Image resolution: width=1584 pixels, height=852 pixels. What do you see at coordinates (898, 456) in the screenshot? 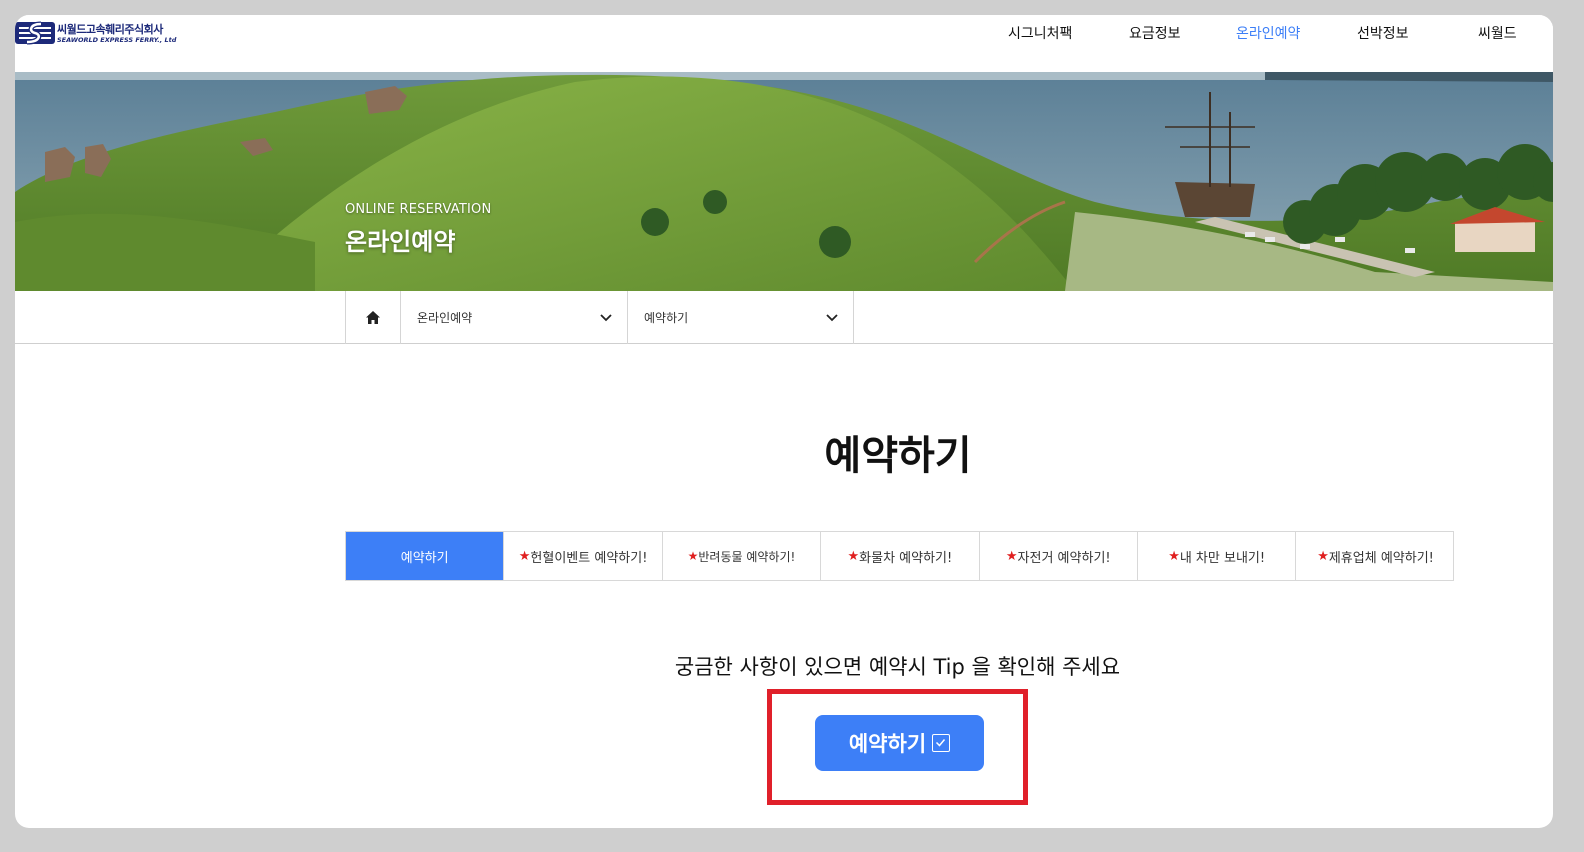
I see `page-title-text: 예약하기` at bounding box center [898, 456].